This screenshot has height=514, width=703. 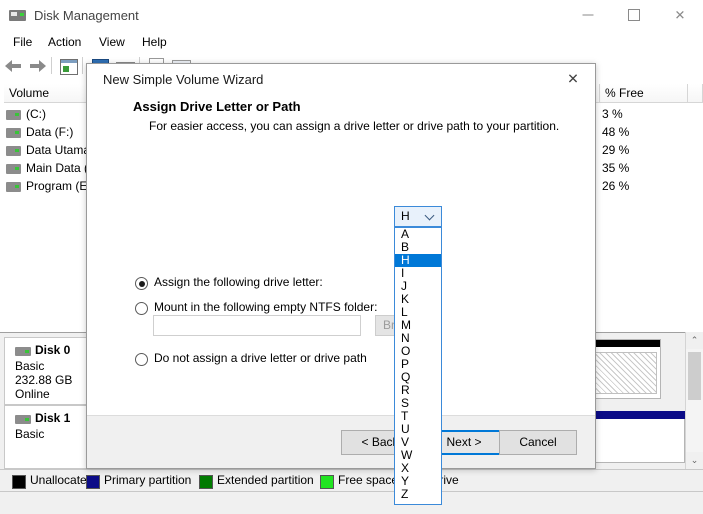 What do you see at coordinates (623, 373) in the screenshot?
I see `partition-hatch-fill` at bounding box center [623, 373].